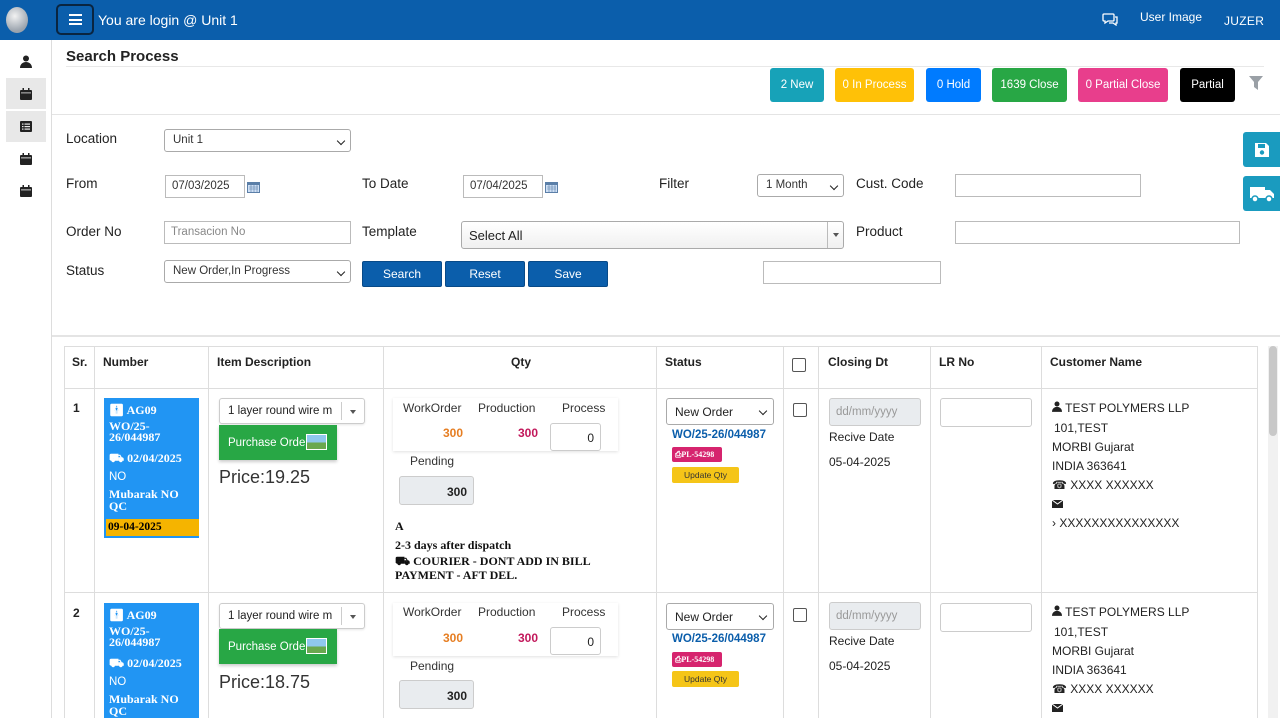 The height and width of the screenshot is (718, 1280). I want to click on to-date-label: To Date, so click(385, 183).